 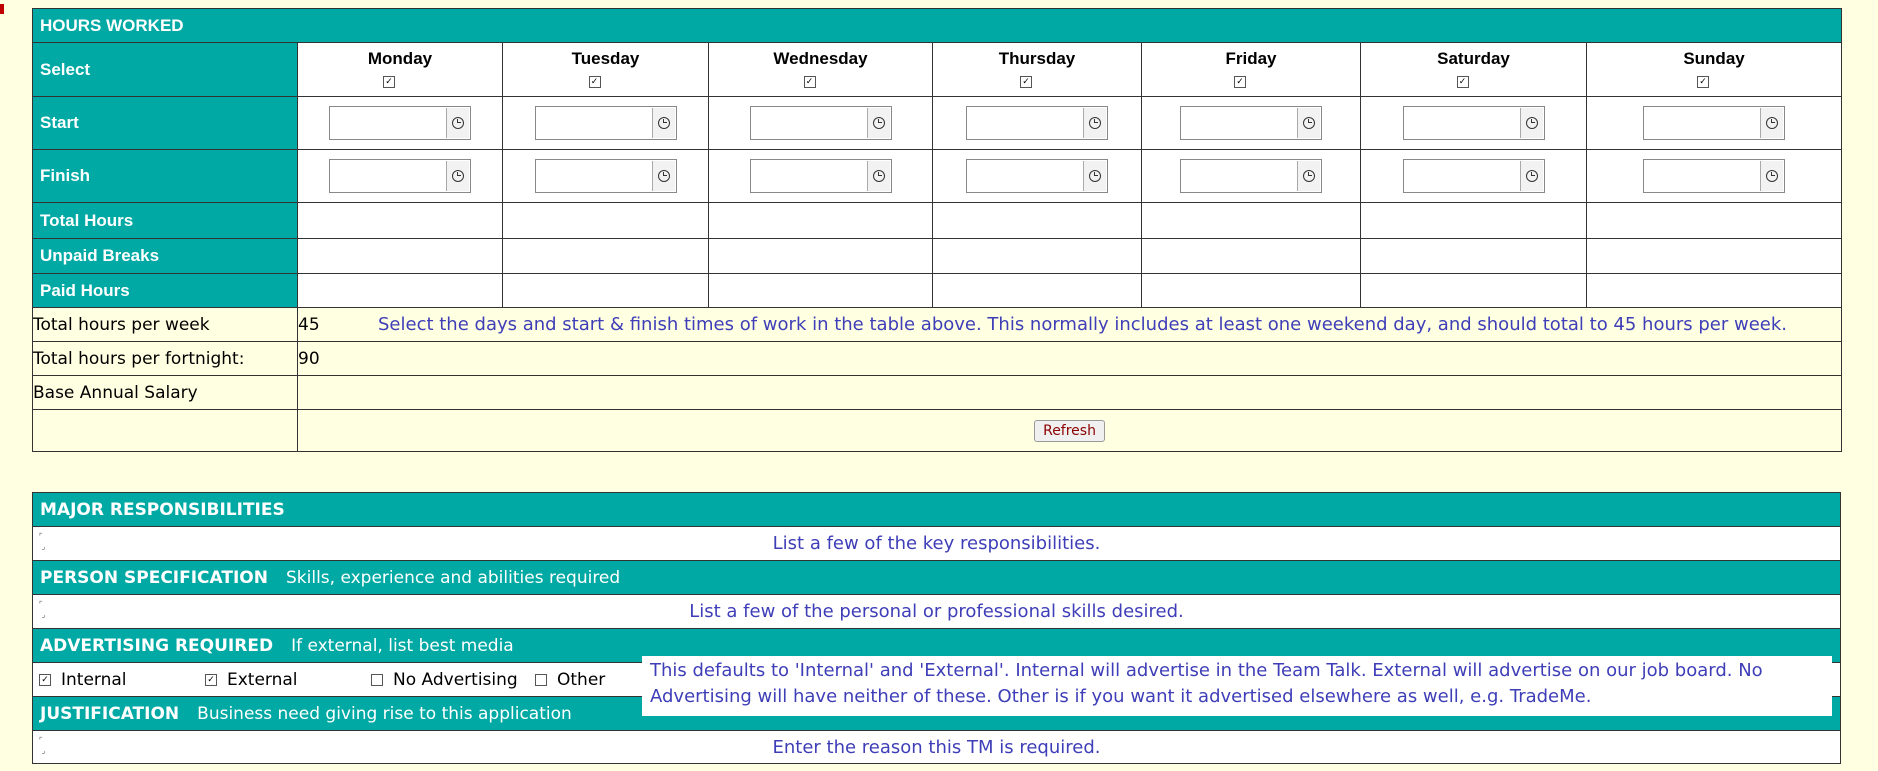 What do you see at coordinates (1069, 430) in the screenshot?
I see `refresh-button: Refresh` at bounding box center [1069, 430].